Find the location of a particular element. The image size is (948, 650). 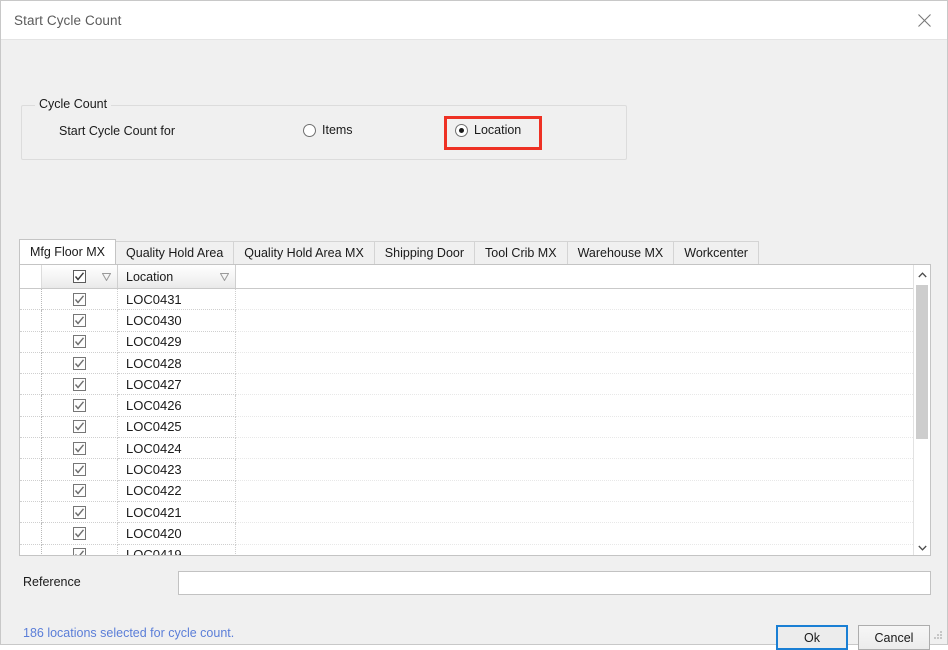

reference-input is located at coordinates (554, 583).